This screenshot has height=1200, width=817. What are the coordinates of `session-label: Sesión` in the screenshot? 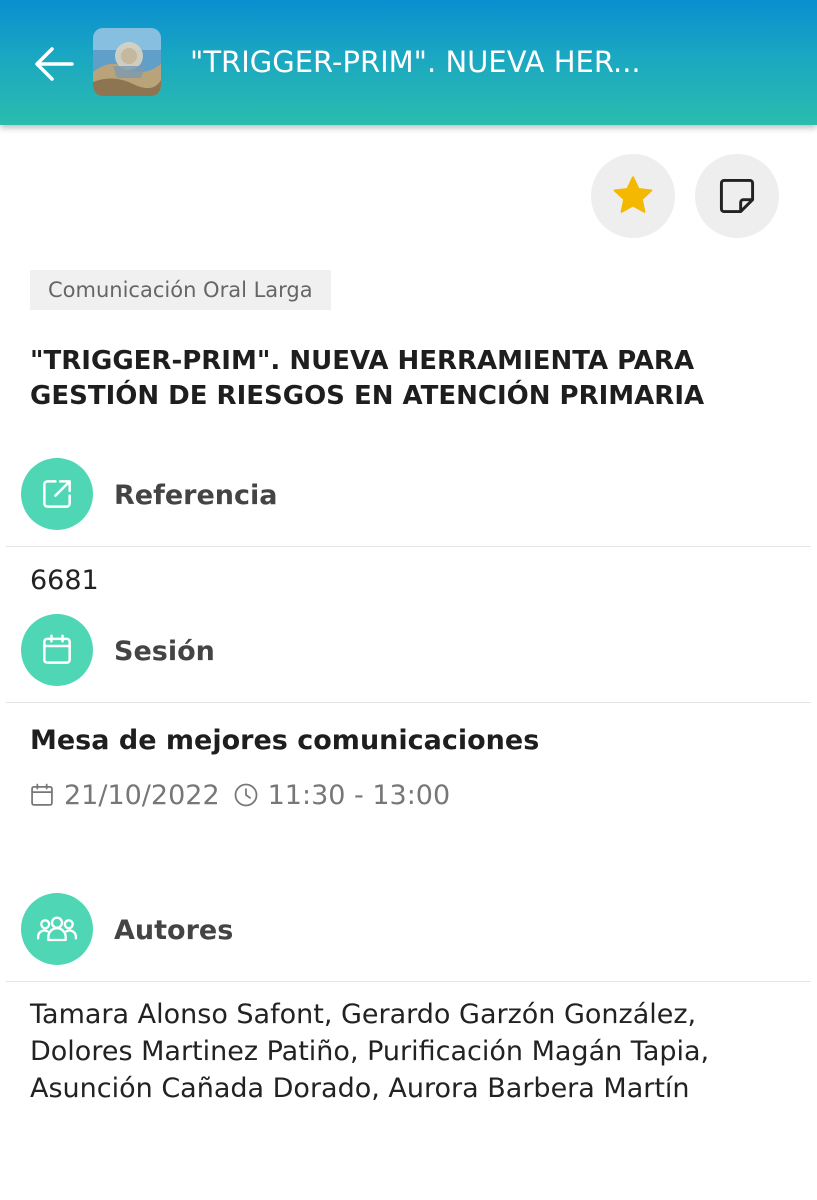 It's located at (164, 651).